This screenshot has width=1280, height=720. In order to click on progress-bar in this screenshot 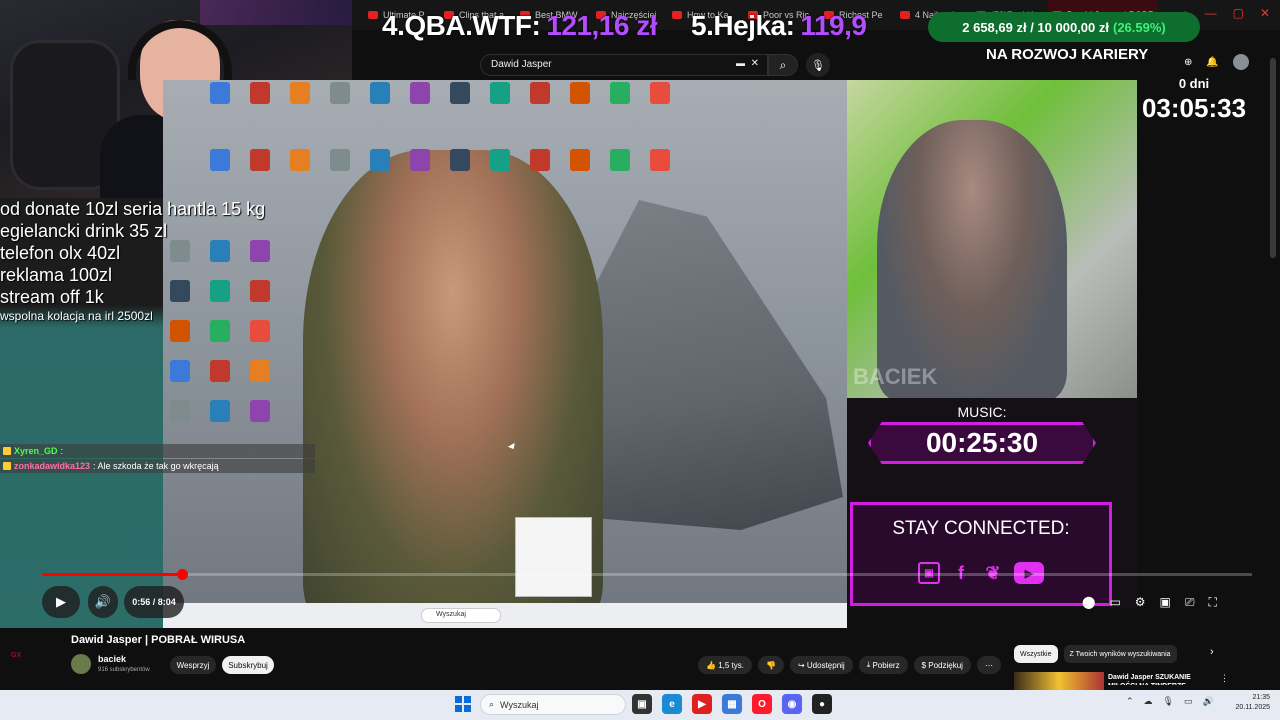, I will do `click(647, 574)`.